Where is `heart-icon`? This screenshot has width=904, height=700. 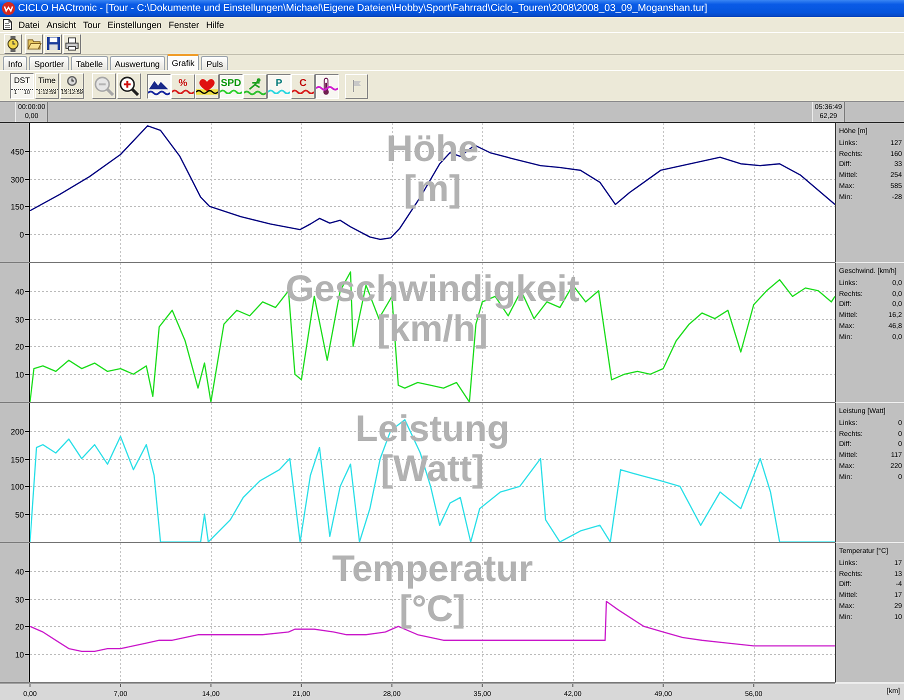 heart-icon is located at coordinates (207, 86).